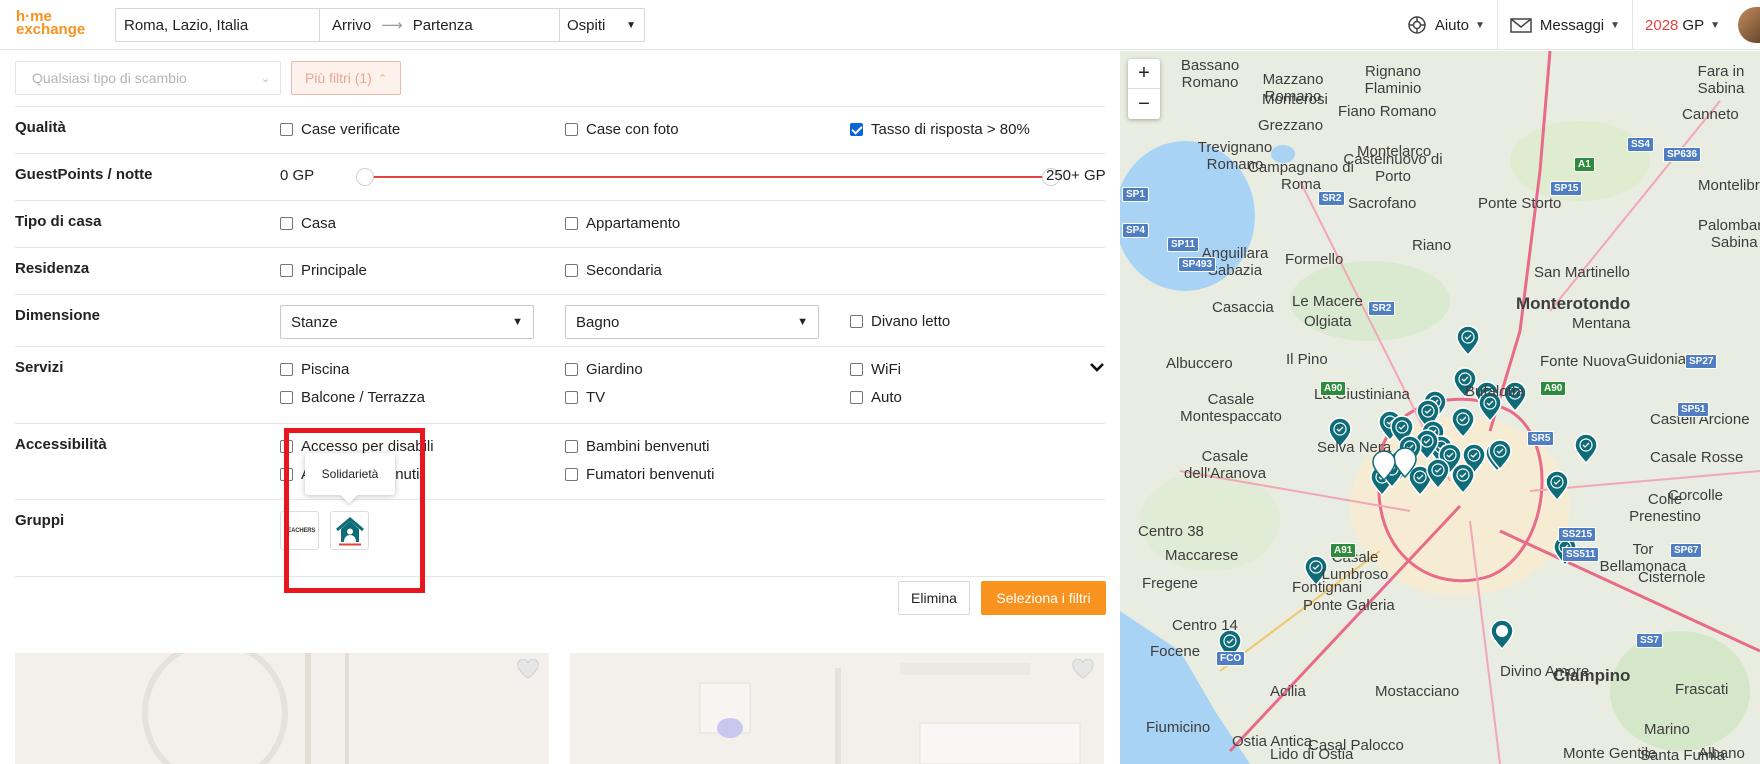 This screenshot has width=1760, height=764. Describe the element at coordinates (886, 369) in the screenshot. I see `option-label: WiFi` at that location.